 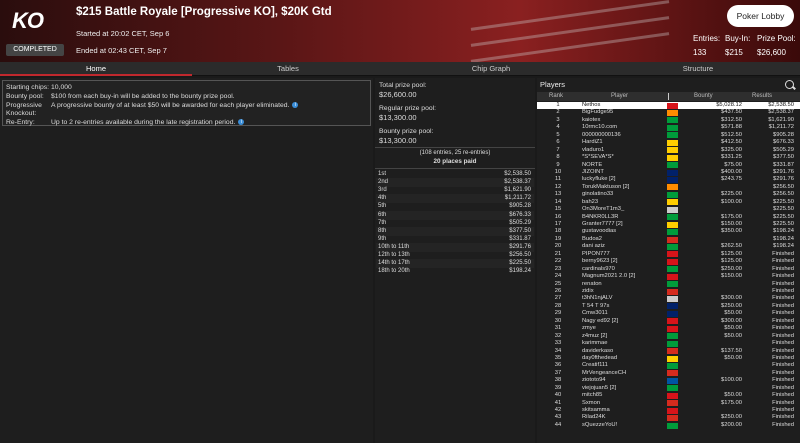 I want to click on player-row: 14 bah23 $100.00 $225.50, so click(x=668, y=202).